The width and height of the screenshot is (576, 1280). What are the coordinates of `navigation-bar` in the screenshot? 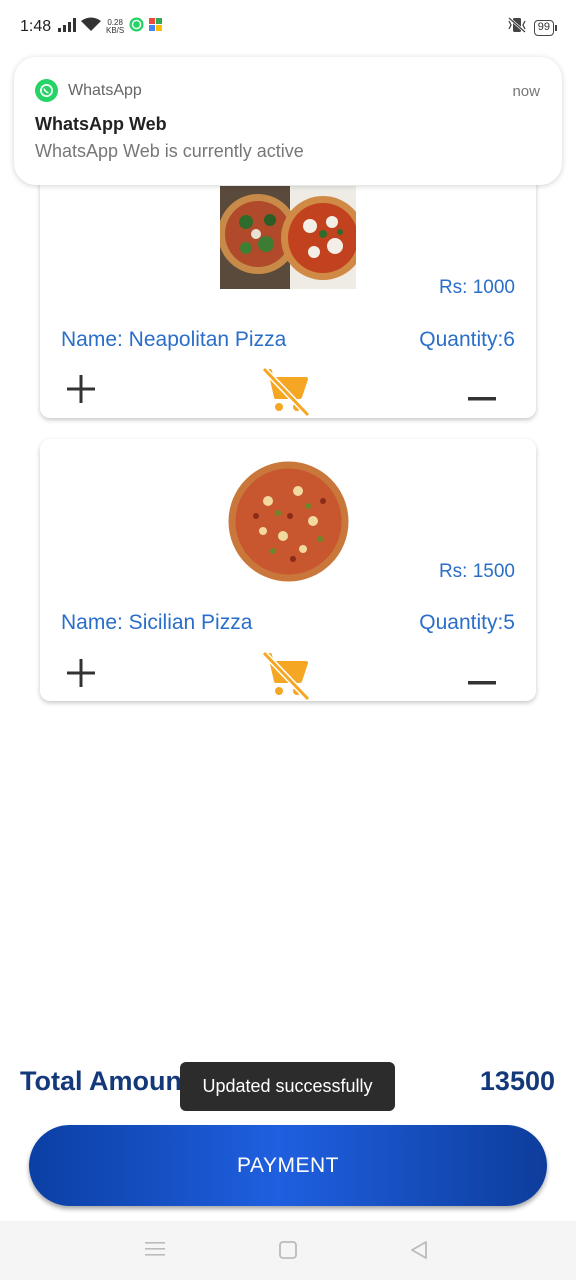 It's located at (288, 1250).